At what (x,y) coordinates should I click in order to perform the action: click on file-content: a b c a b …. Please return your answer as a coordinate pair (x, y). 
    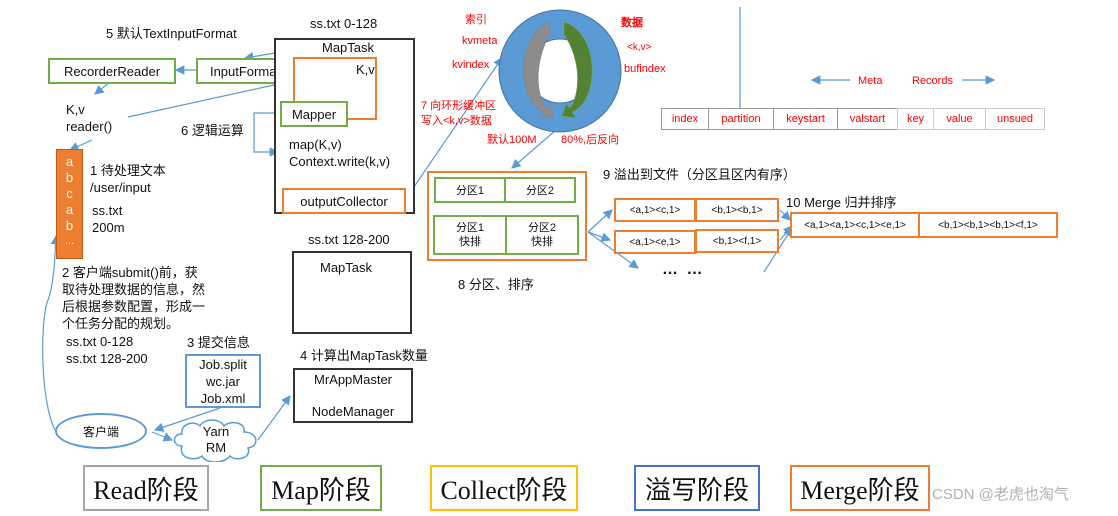
    Looking at the image, I should click on (69, 200).